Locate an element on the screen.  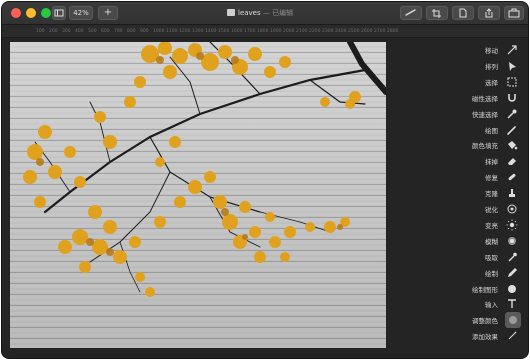
magnet-icon is located at coordinates (512, 98).